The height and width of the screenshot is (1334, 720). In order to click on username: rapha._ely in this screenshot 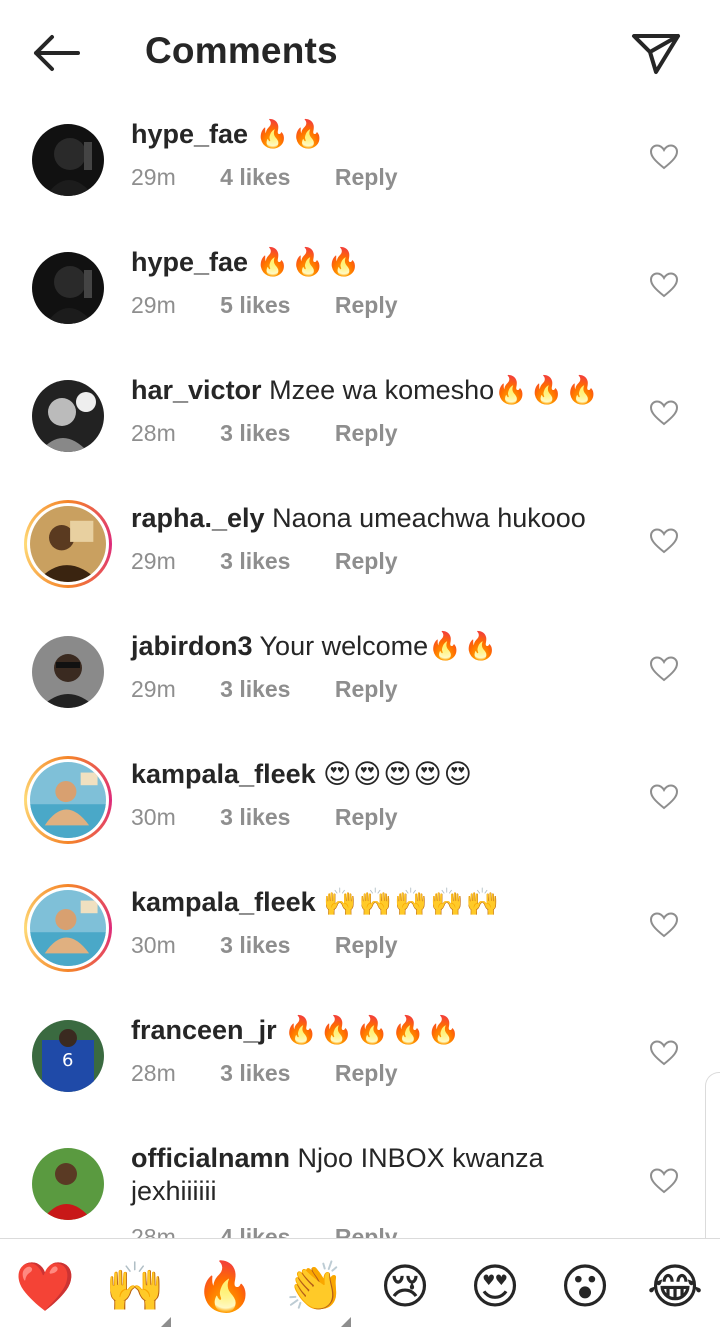, I will do `click(198, 518)`.